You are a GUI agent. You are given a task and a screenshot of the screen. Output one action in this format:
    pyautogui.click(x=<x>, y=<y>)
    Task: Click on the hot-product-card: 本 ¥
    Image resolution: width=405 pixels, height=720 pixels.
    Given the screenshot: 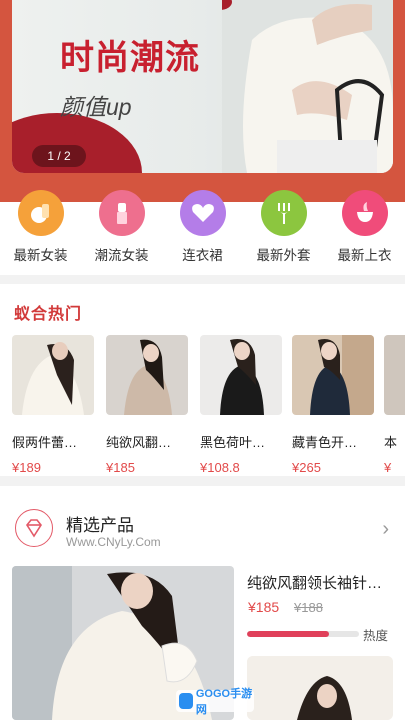 What is the action you would take?
    pyautogui.click(x=394, y=405)
    